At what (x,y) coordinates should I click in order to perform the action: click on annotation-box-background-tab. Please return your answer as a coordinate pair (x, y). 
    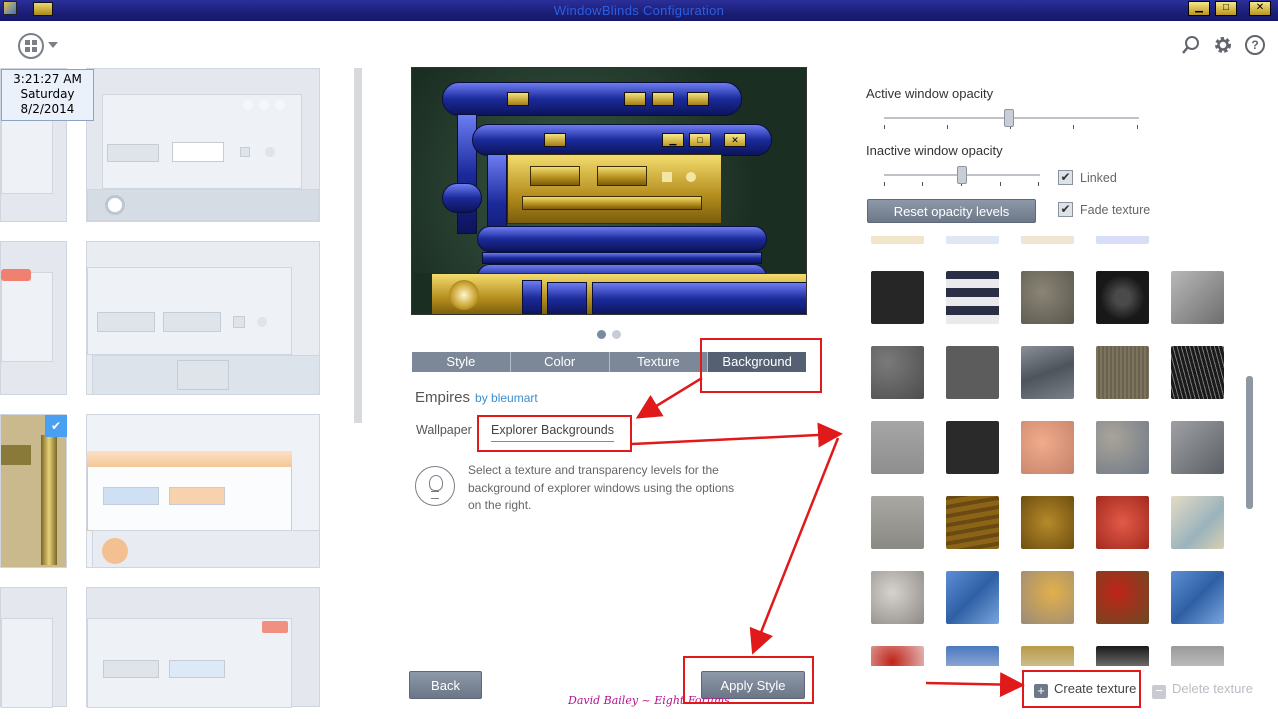
    Looking at the image, I should click on (761, 365).